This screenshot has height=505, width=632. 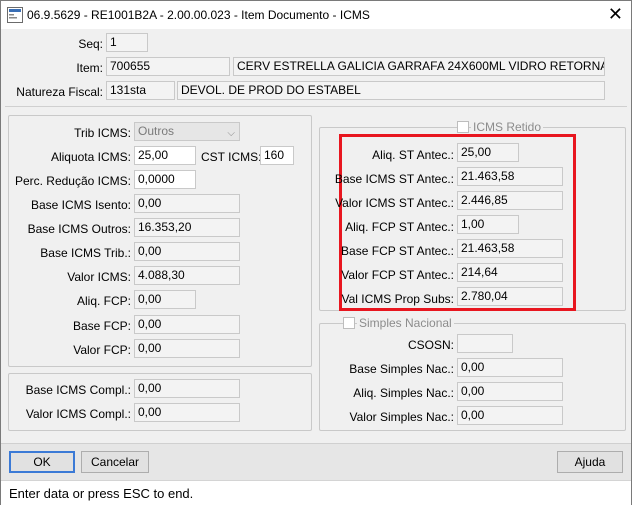 What do you see at coordinates (316, 492) in the screenshot?
I see `status-bar: Enter data or press ESC to end.` at bounding box center [316, 492].